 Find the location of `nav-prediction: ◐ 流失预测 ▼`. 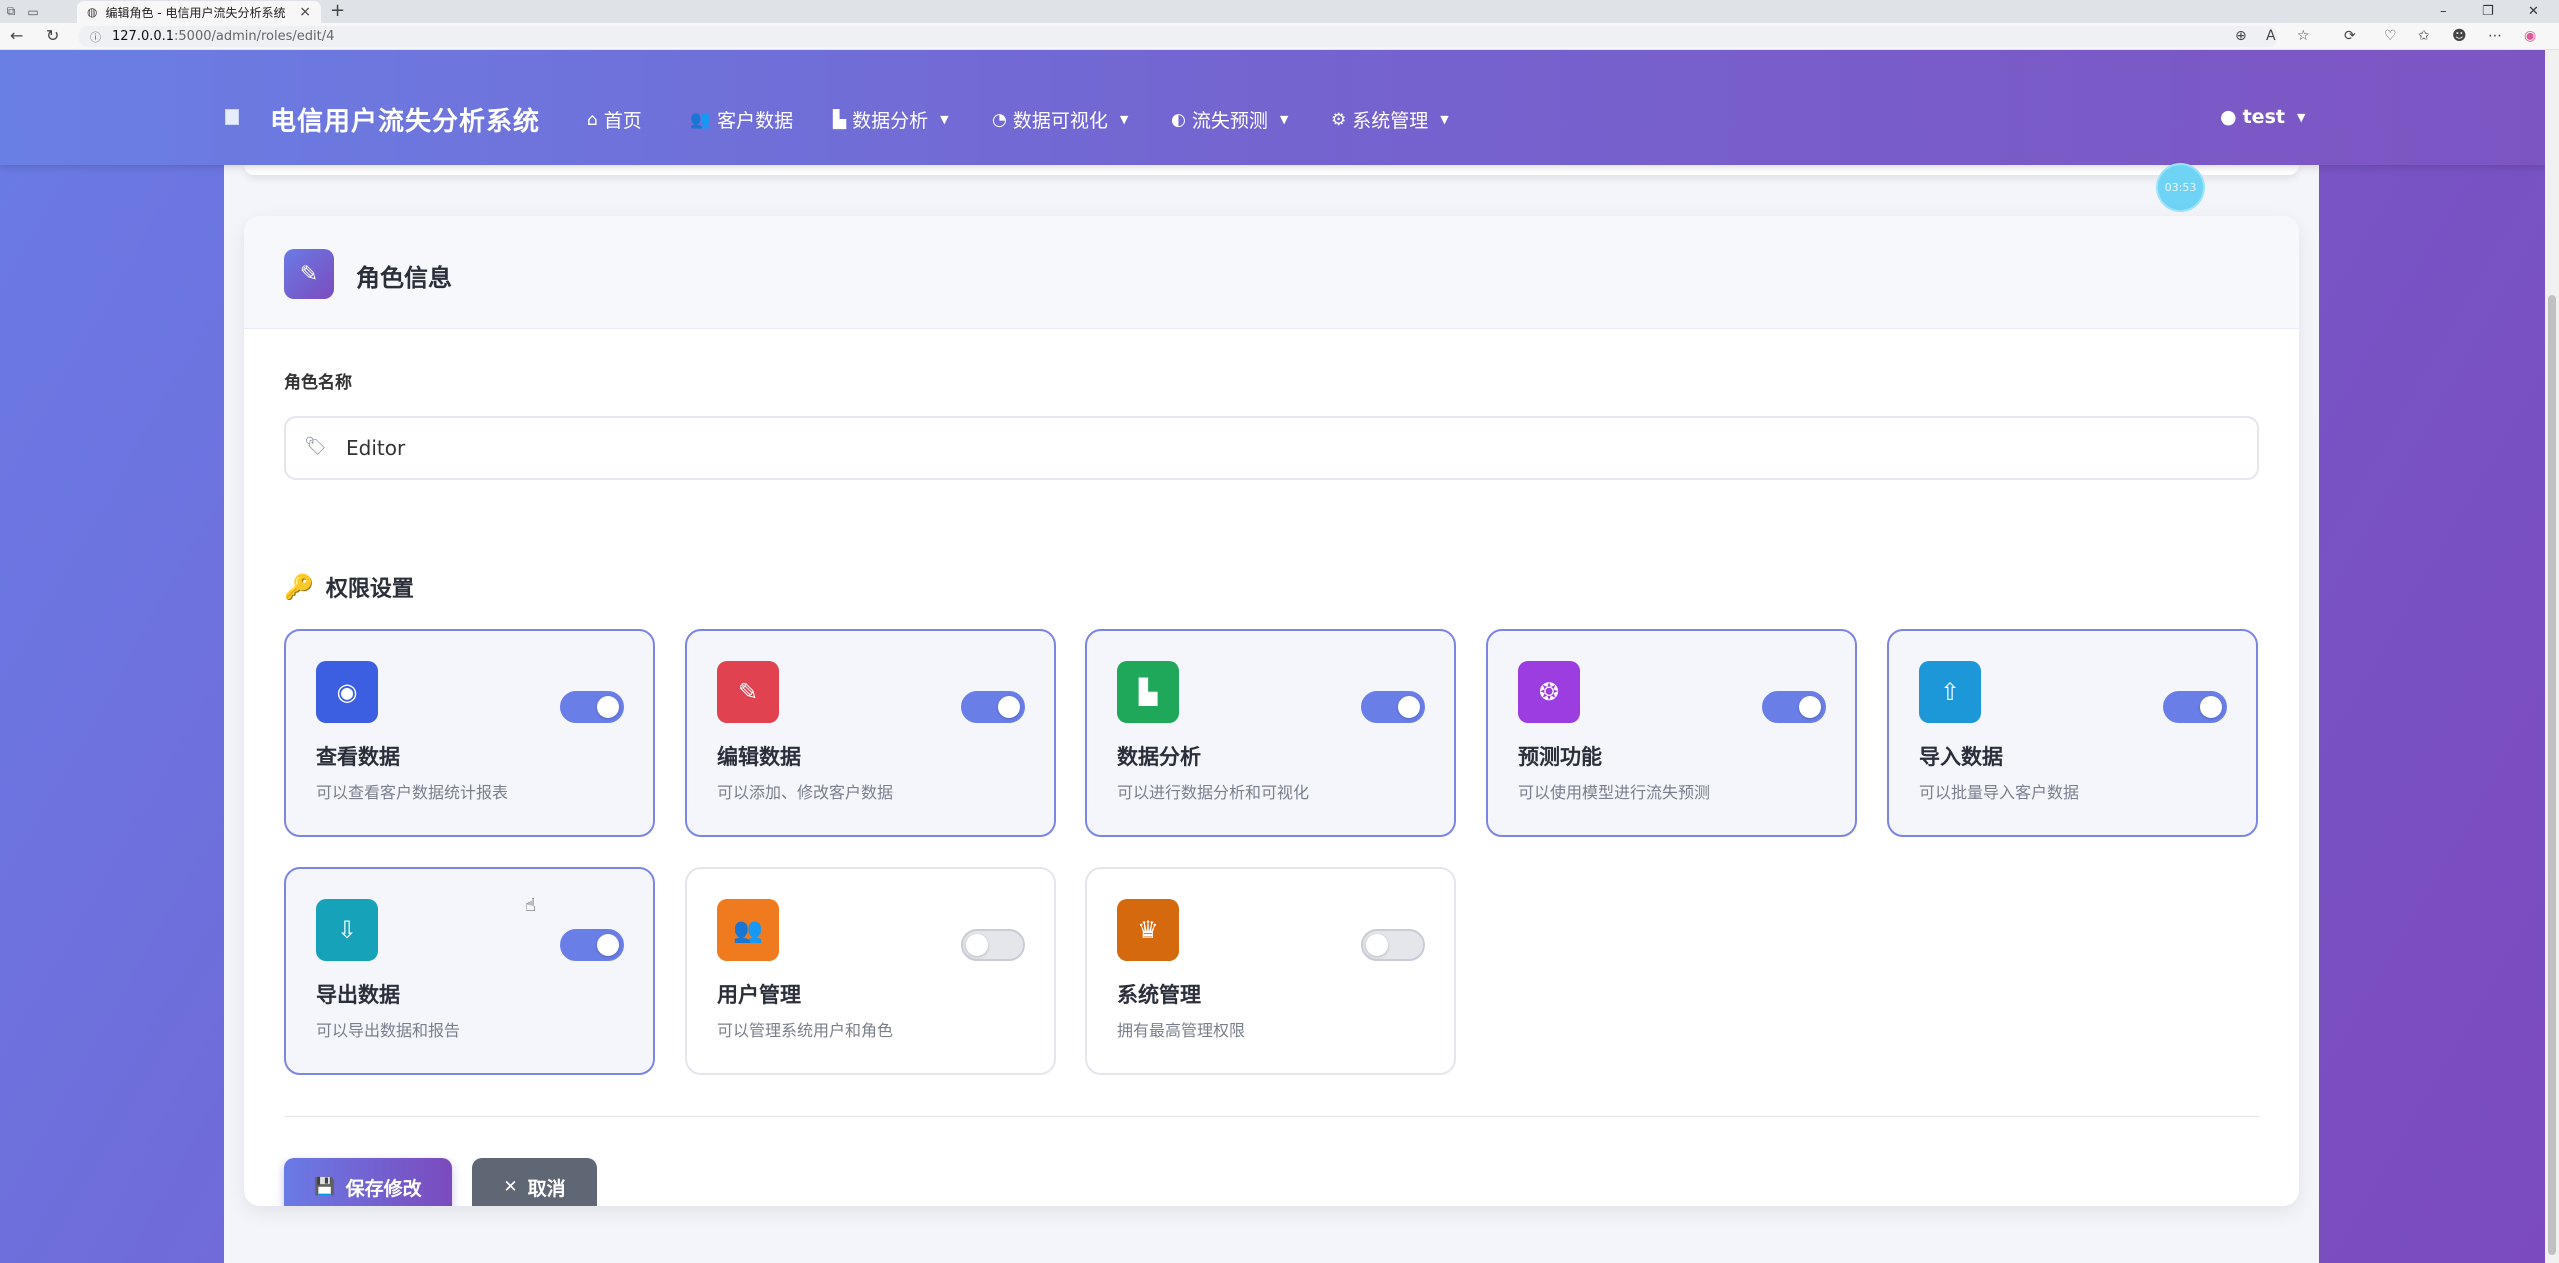

nav-prediction: ◐ 流失预测 ▼ is located at coordinates (1229, 119).